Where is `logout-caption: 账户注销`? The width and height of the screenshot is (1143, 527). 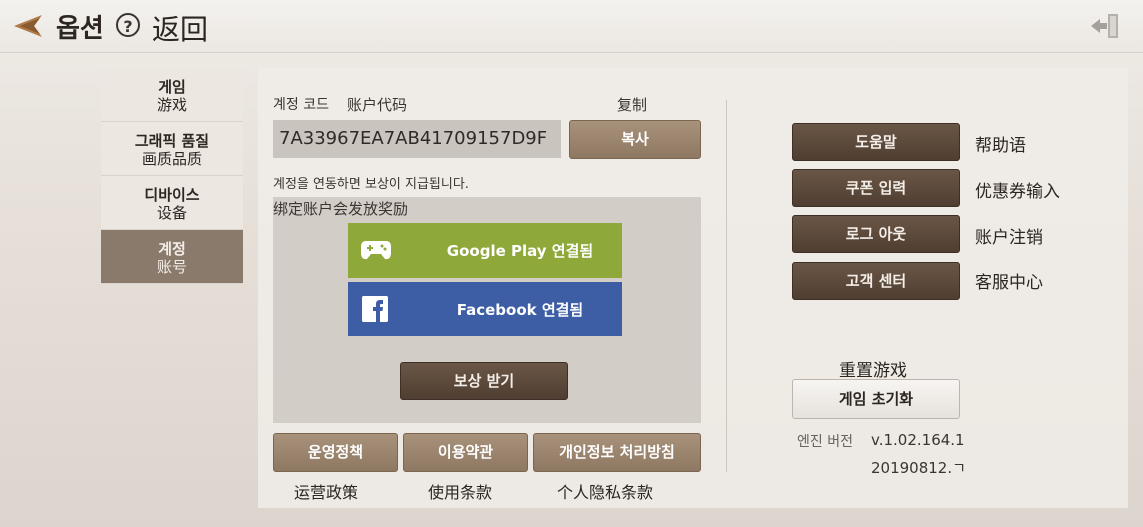 logout-caption: 账户注销 is located at coordinates (1009, 238).